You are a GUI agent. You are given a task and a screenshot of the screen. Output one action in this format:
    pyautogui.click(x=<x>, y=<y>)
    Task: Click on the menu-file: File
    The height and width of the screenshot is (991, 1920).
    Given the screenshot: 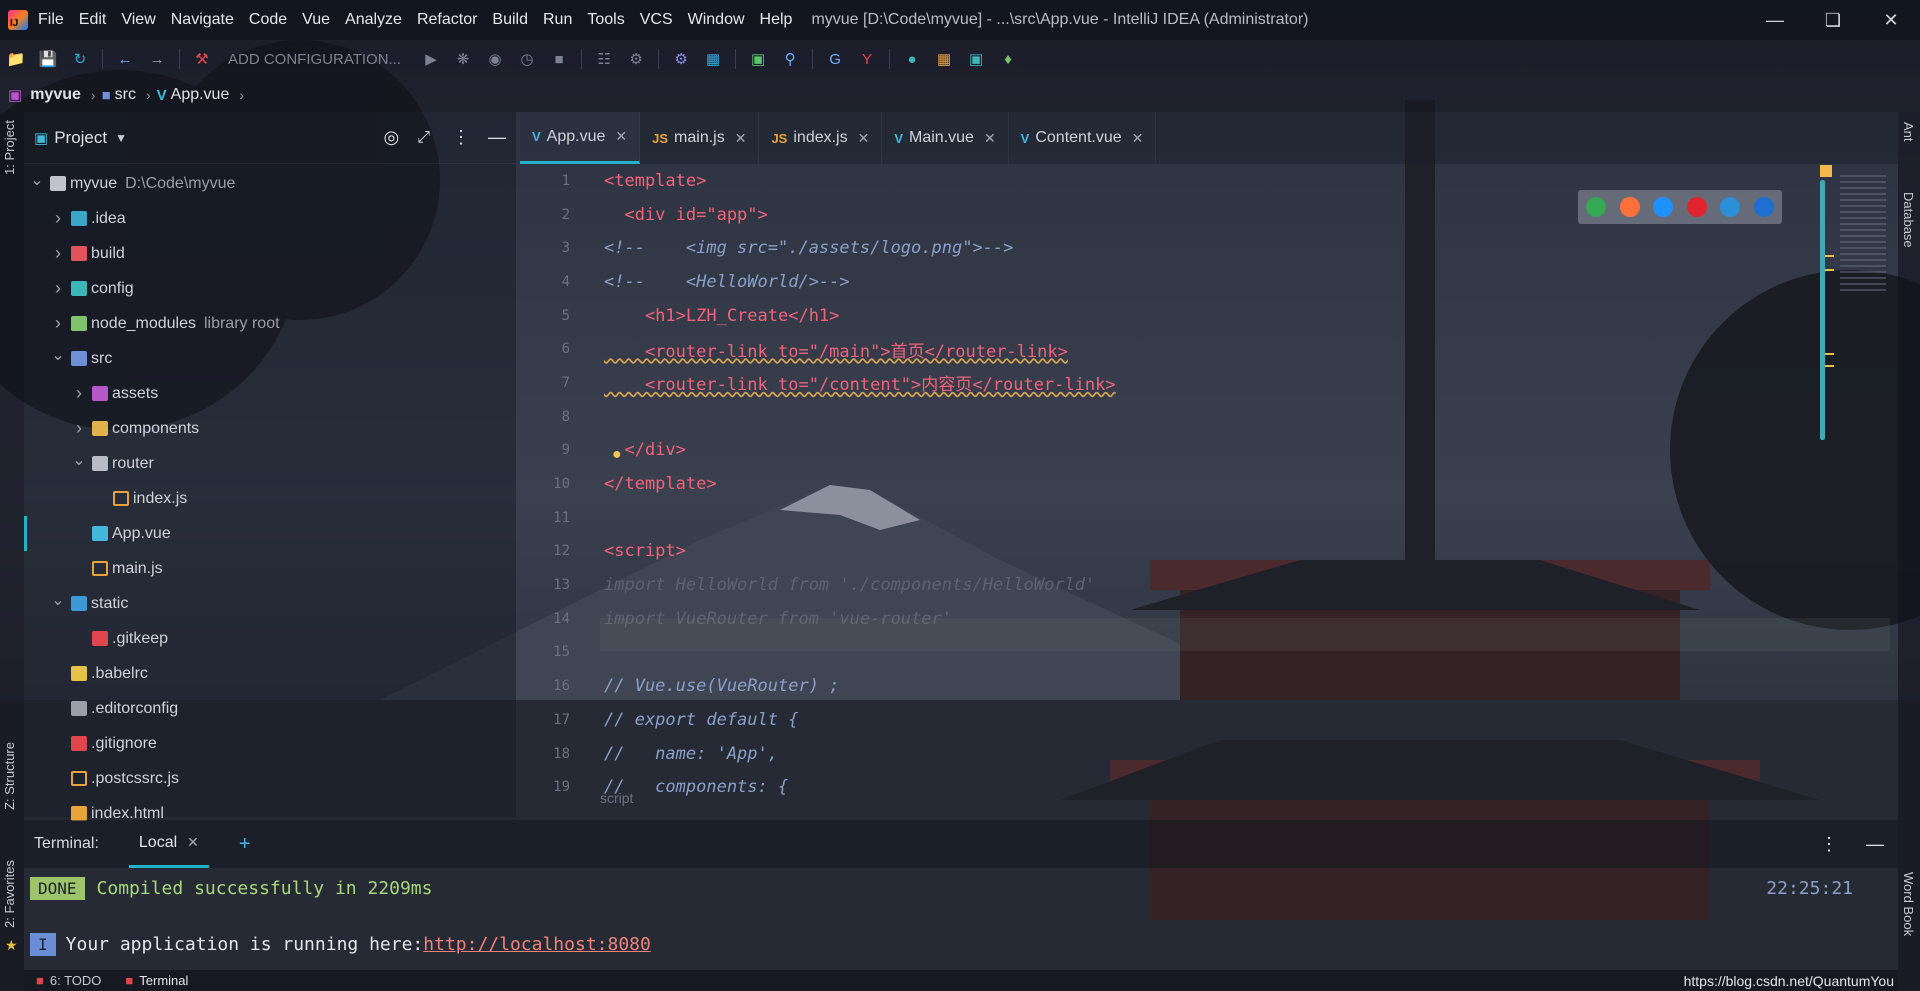 What is the action you would take?
    pyautogui.click(x=51, y=20)
    